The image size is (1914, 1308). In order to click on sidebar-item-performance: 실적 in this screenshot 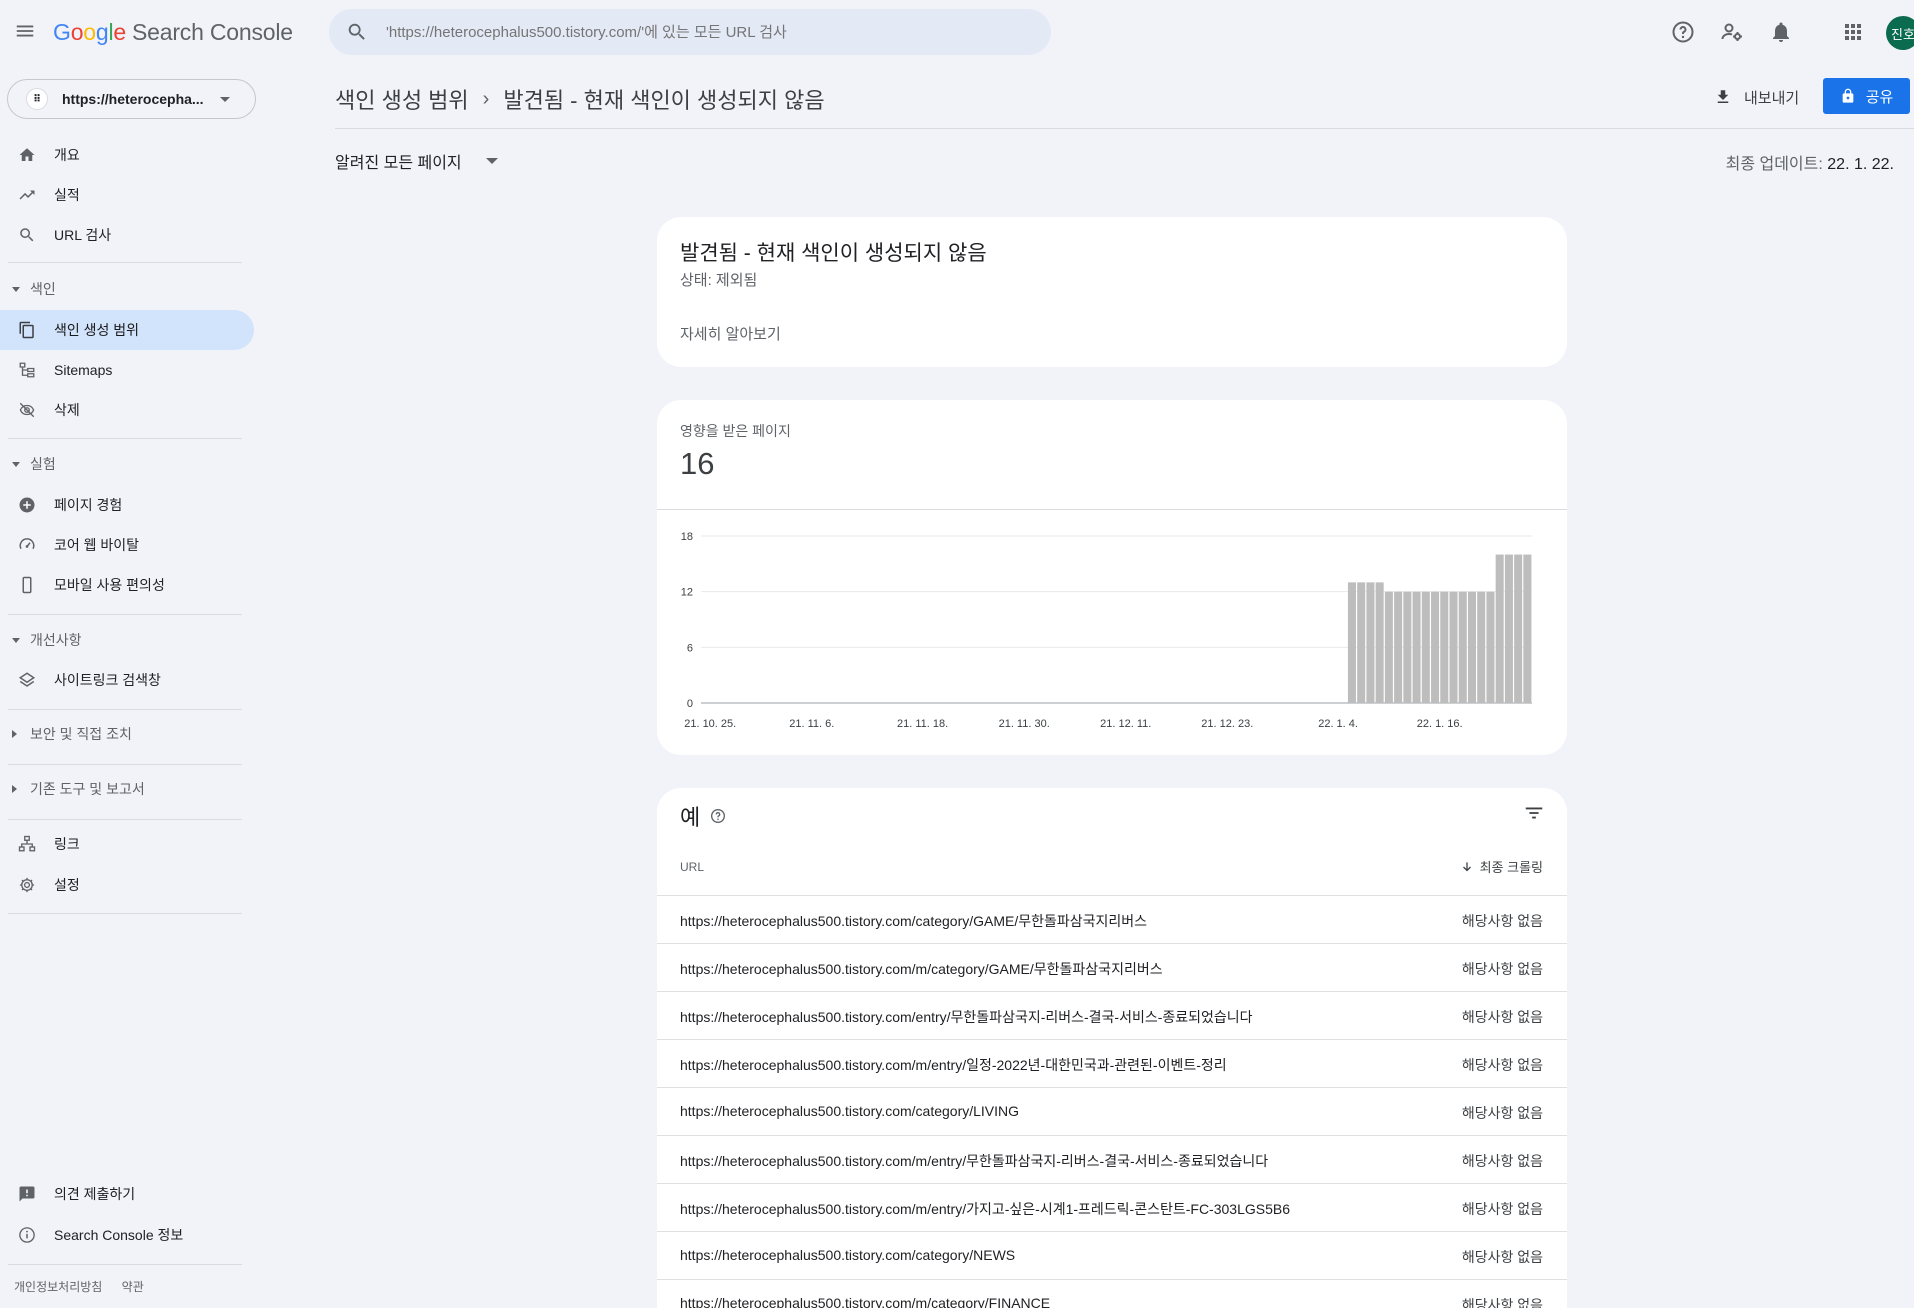, I will do `click(127, 195)`.